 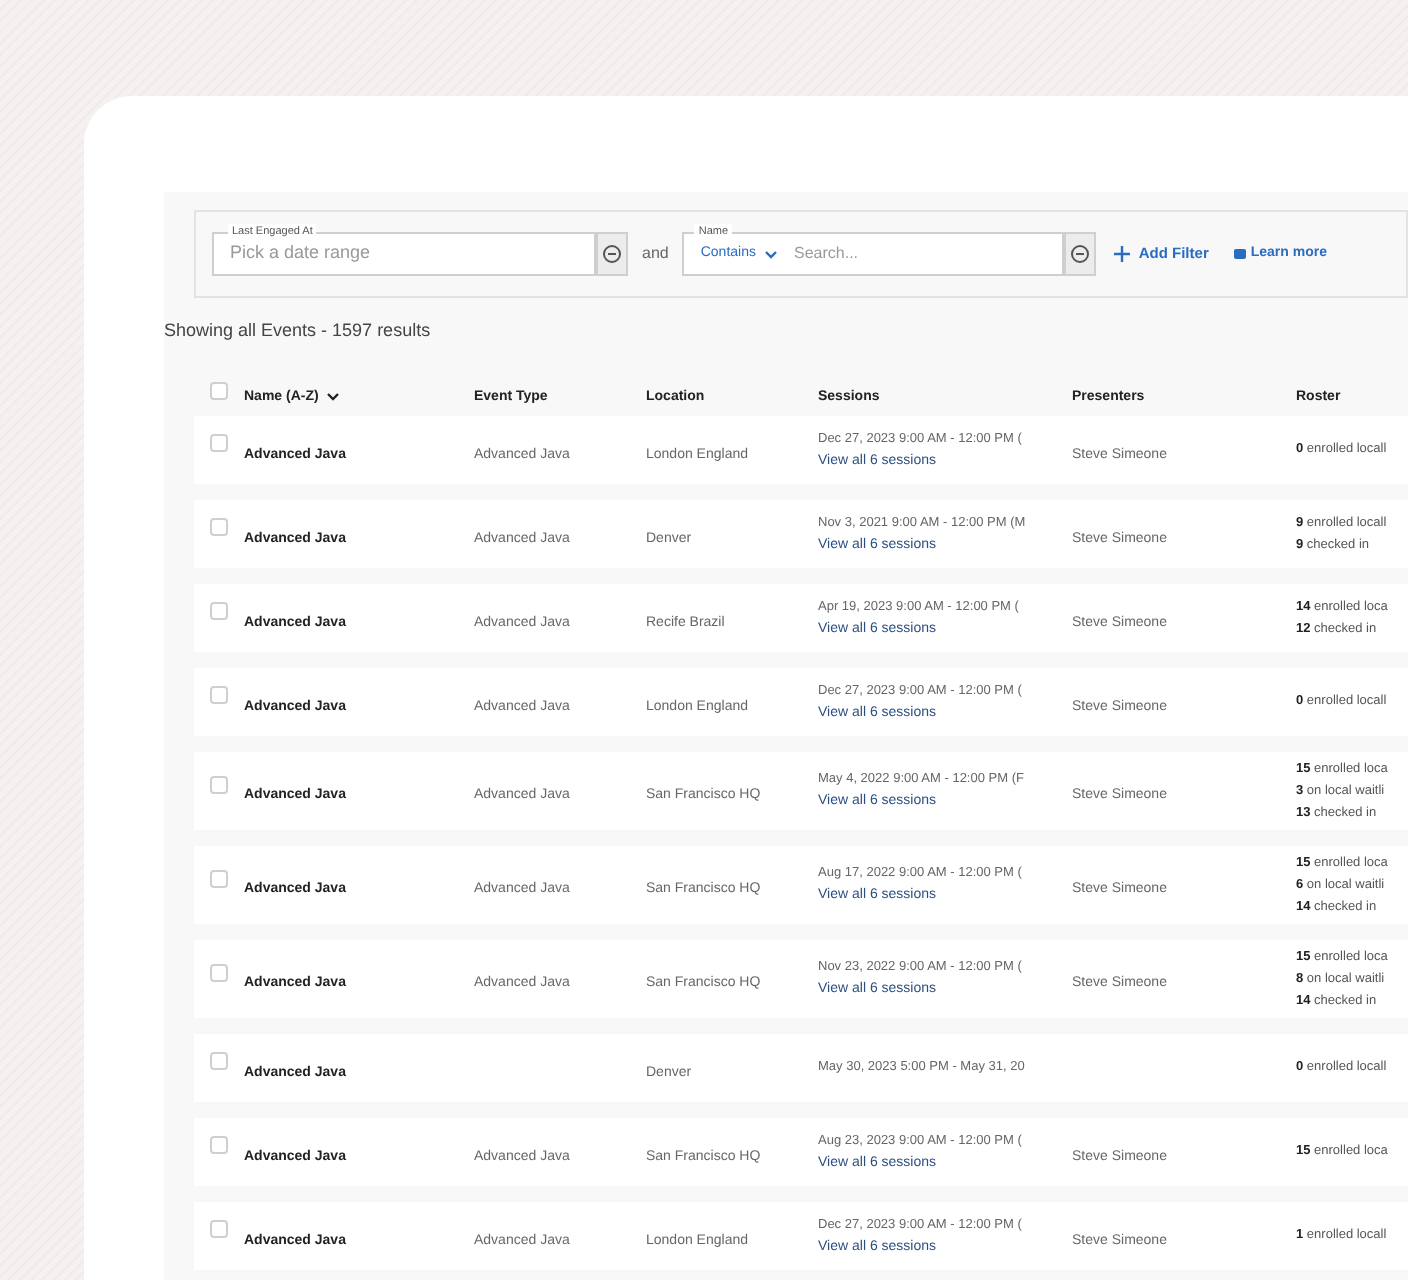 What do you see at coordinates (771, 254) in the screenshot?
I see `caret-icon` at bounding box center [771, 254].